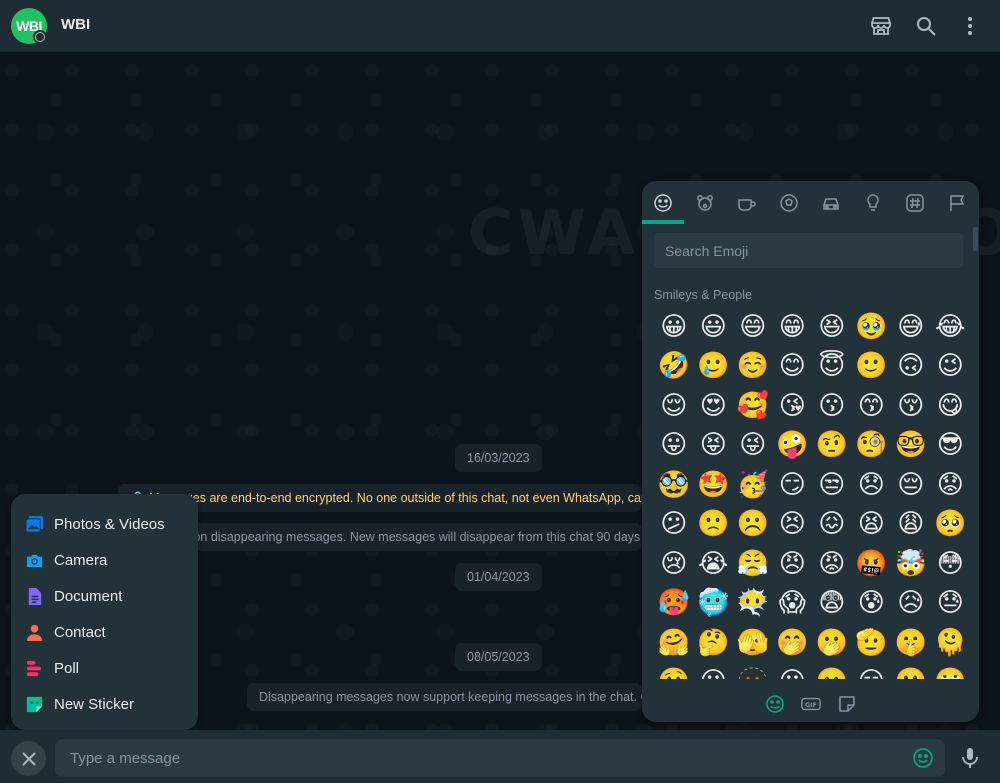 This screenshot has height=783, width=1000. Describe the element at coordinates (674, 327) in the screenshot. I see `emoji-cell: 😀` at that location.